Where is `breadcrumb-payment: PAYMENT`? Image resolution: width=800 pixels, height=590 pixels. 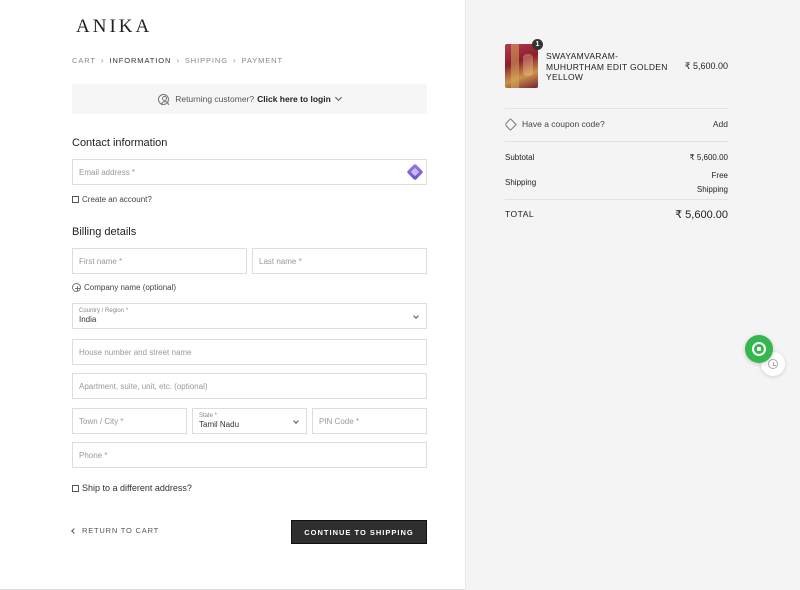 breadcrumb-payment: PAYMENT is located at coordinates (262, 60).